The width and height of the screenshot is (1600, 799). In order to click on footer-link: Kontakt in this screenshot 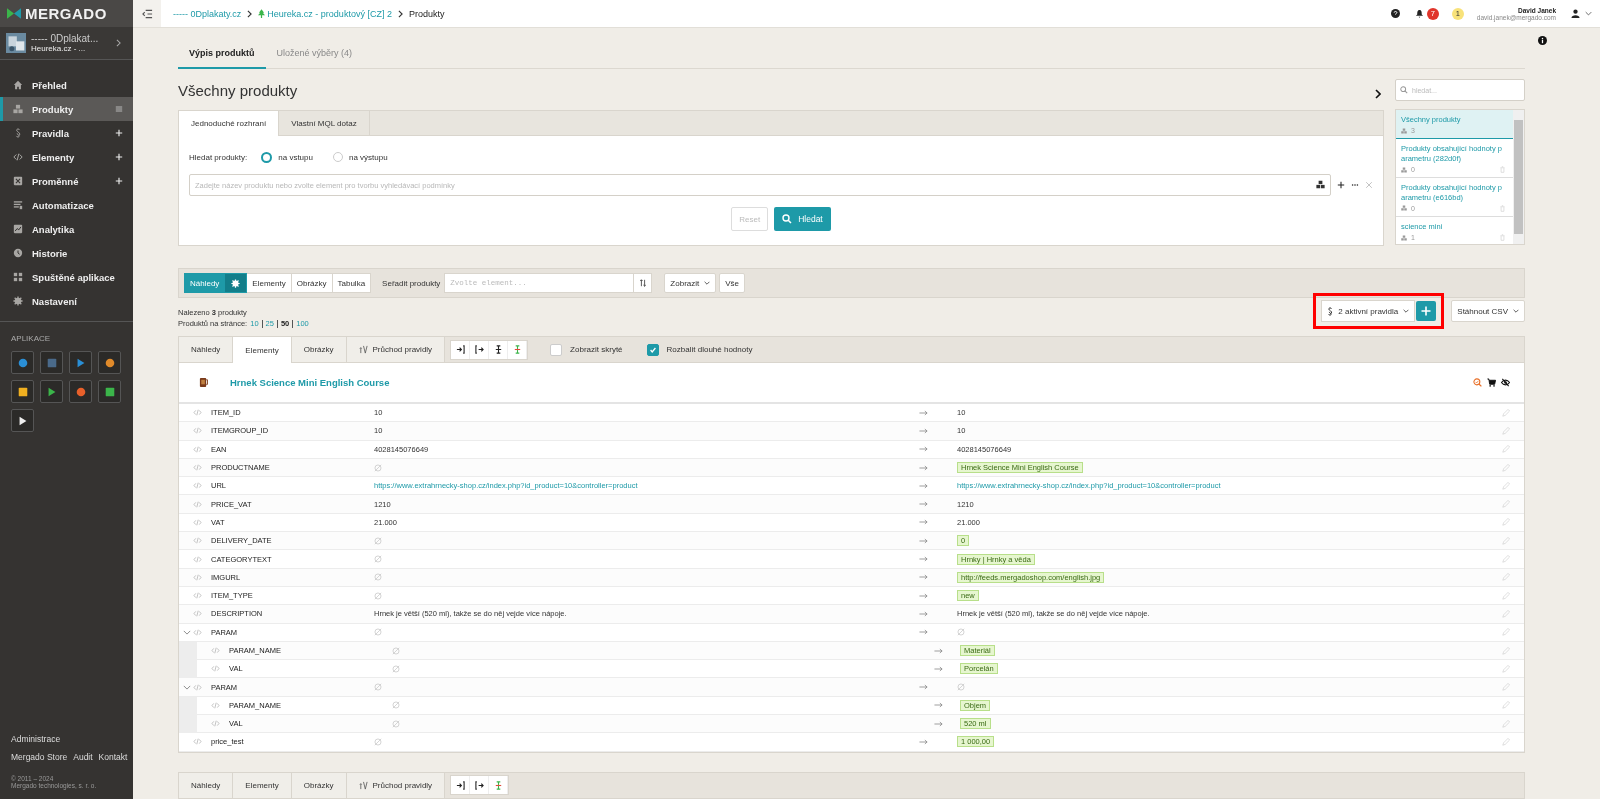, I will do `click(113, 757)`.